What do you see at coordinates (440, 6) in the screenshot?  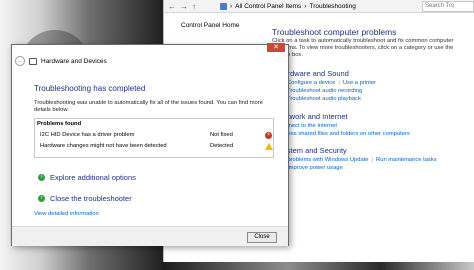 I see `search-placeholder: Search Tro` at bounding box center [440, 6].